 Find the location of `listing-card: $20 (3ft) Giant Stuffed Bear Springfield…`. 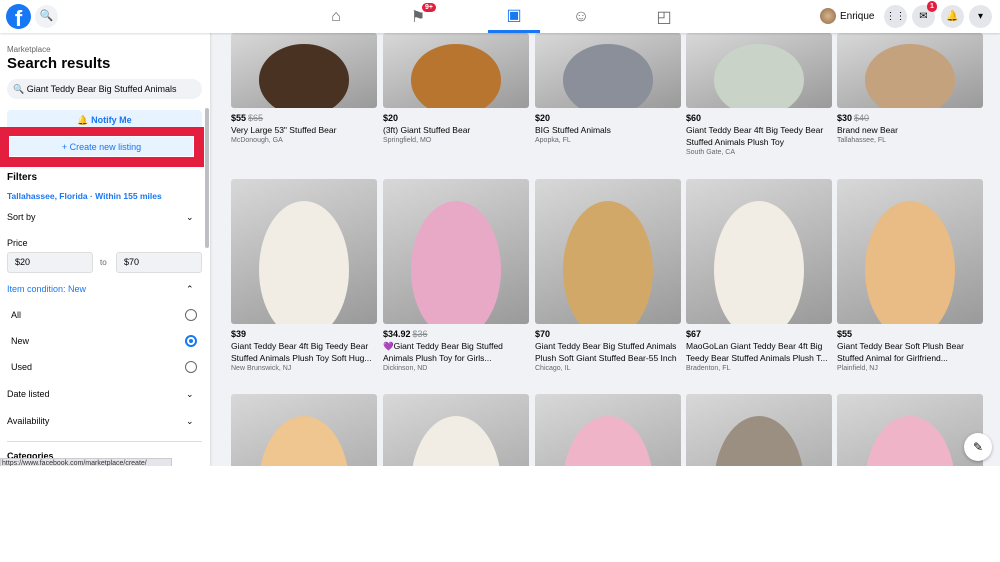

listing-card: $20 (3ft) Giant Stuffed Bear Springfield… is located at coordinates (456, 88).